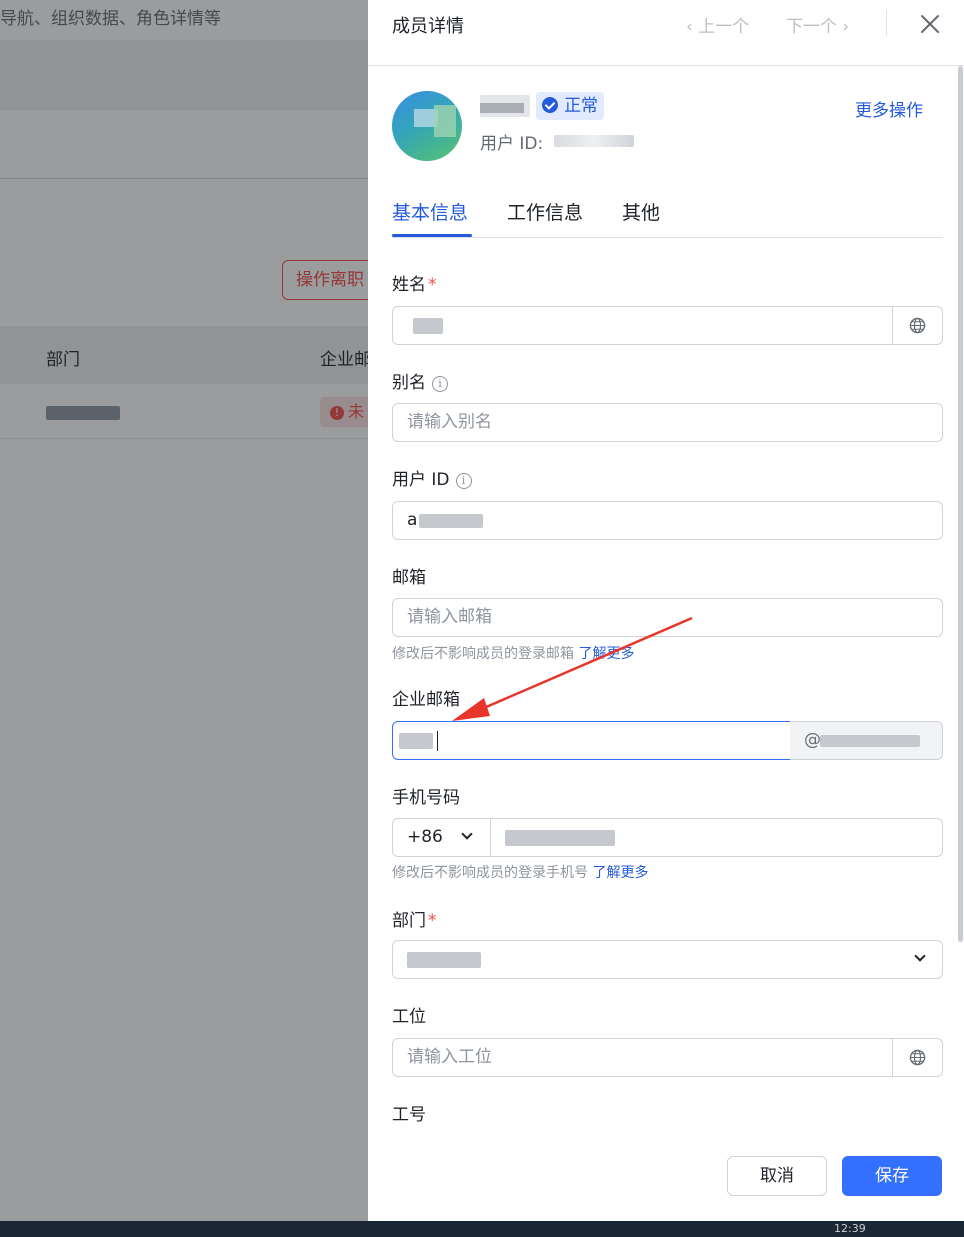  I want to click on mobile-hint: 修改后不影响成员的登录手机号 了解更多, so click(520, 872).